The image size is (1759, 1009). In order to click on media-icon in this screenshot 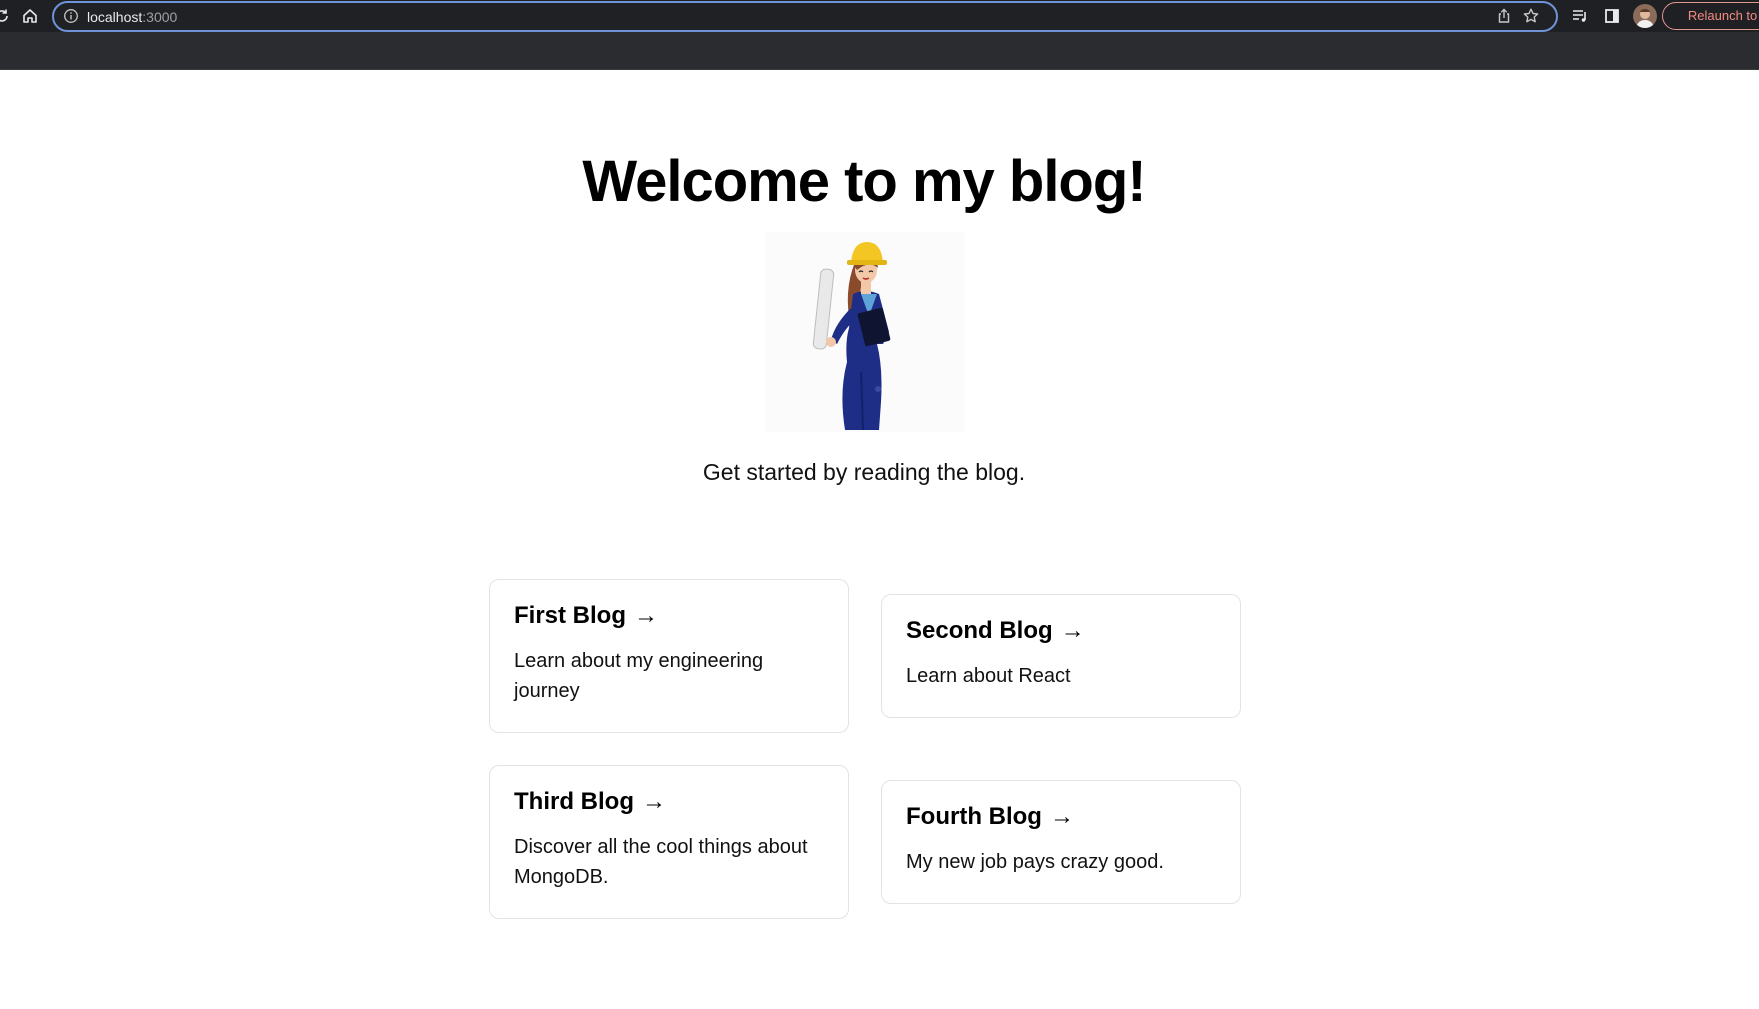, I will do `click(1580, 16)`.